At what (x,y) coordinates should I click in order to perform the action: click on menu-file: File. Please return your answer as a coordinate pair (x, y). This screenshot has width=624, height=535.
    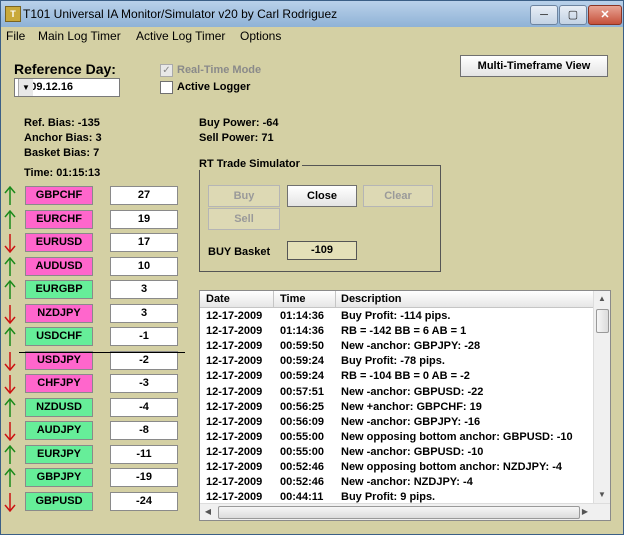
    Looking at the image, I should click on (15, 36).